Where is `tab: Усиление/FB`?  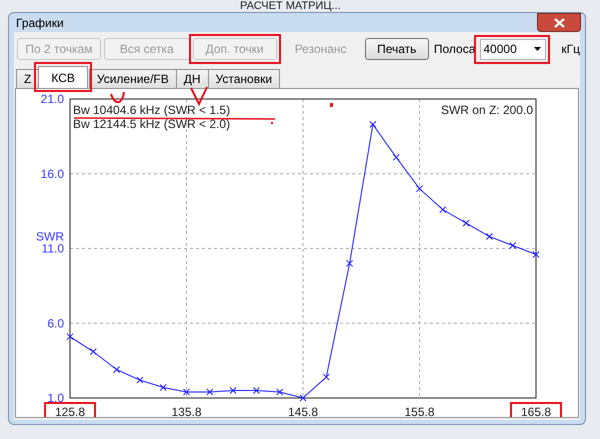
tab: Усиление/FB is located at coordinates (132, 78).